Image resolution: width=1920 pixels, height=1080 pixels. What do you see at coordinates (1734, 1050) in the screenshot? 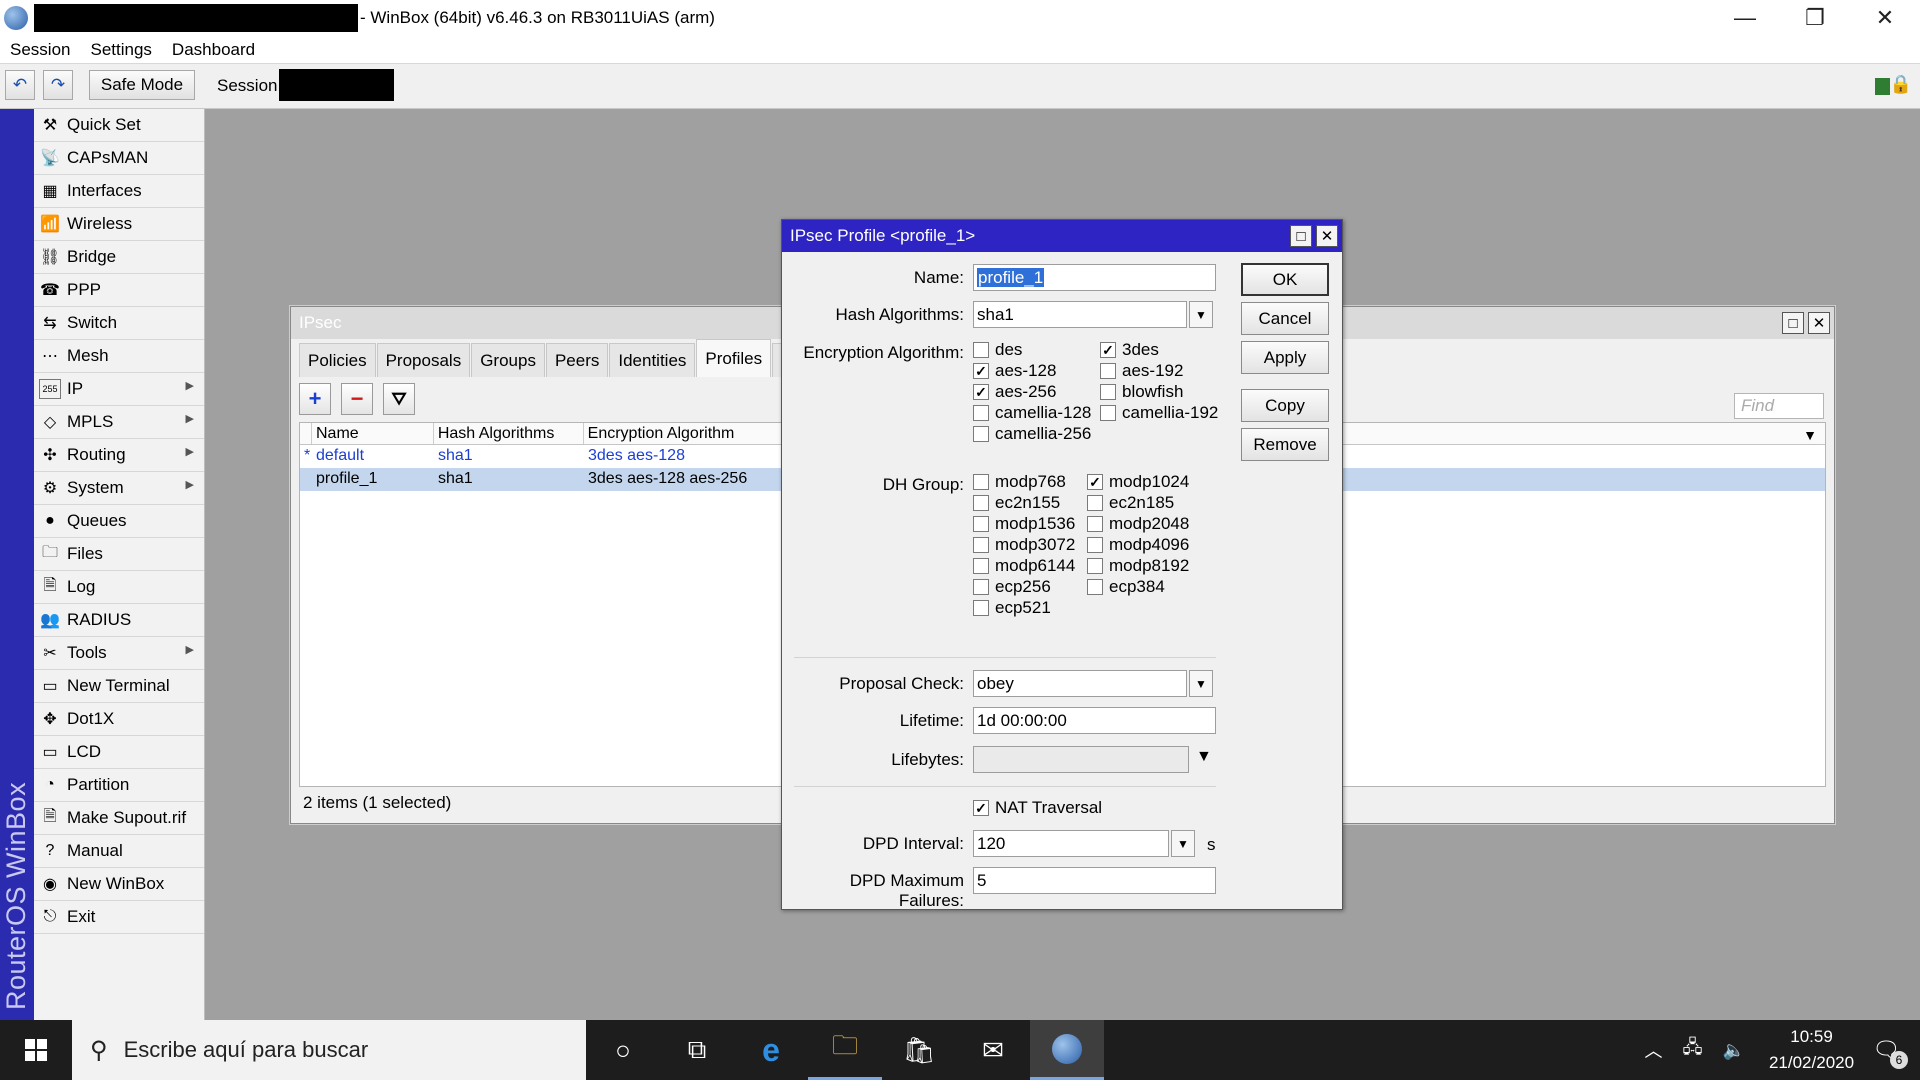
I see `volume-icon: 🔈` at bounding box center [1734, 1050].